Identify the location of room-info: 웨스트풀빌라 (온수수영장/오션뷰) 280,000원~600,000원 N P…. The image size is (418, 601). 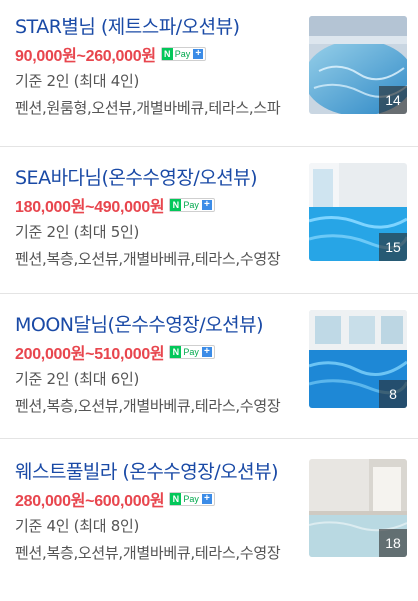
(155, 511).